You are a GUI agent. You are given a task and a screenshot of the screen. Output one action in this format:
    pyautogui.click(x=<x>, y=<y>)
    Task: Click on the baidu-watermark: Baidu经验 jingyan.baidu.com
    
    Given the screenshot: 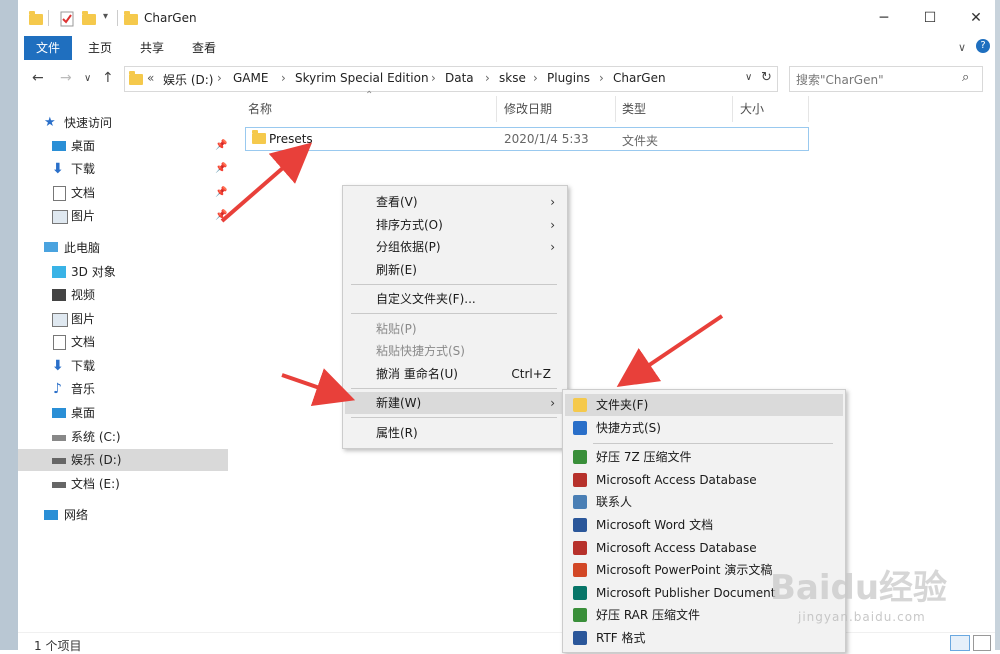 What is the action you would take?
    pyautogui.click(x=880, y=588)
    